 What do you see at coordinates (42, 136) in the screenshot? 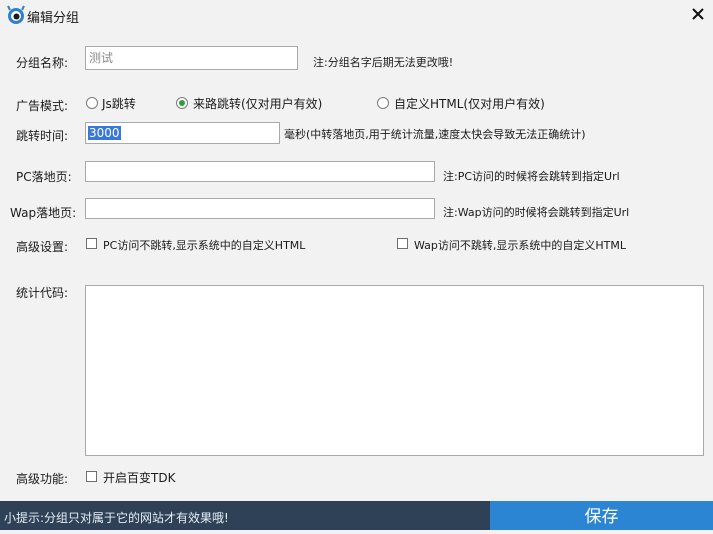
I see `jump-time-label: 跳转时间:` at bounding box center [42, 136].